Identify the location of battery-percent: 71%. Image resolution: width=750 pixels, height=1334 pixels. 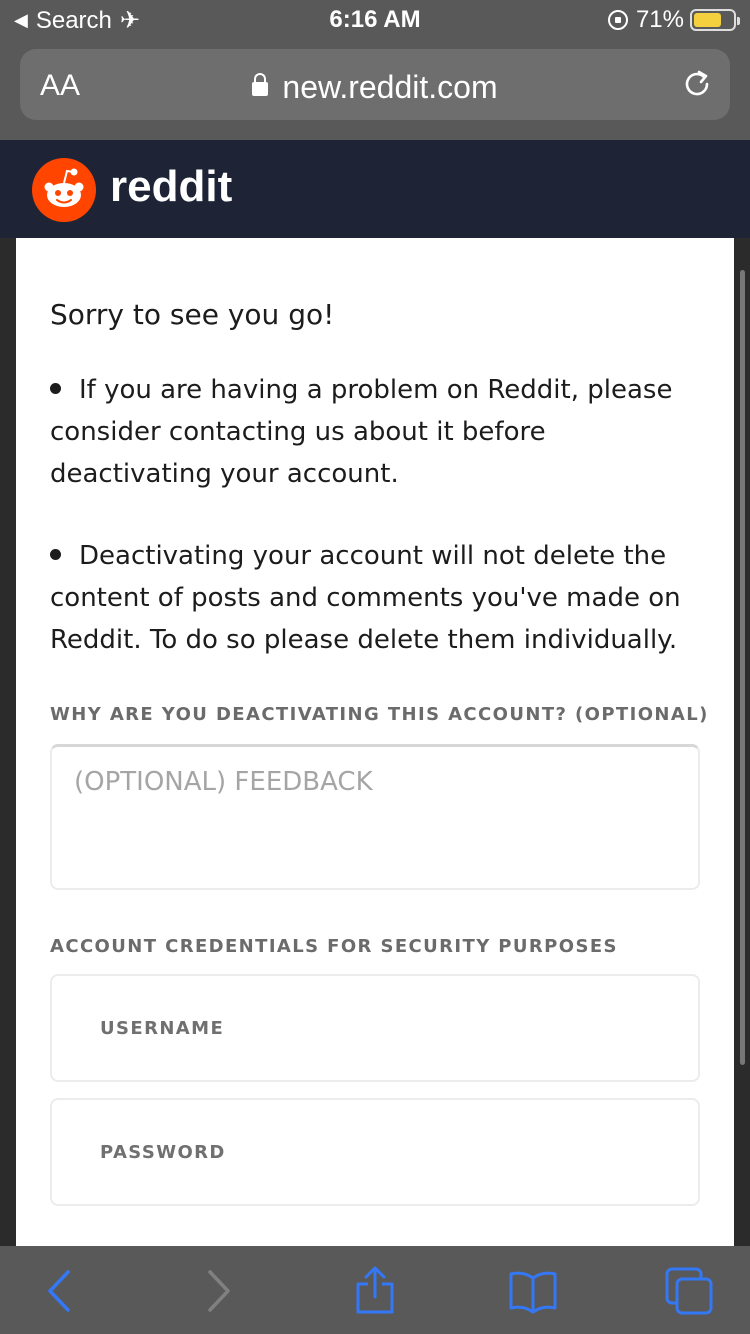
(659, 19).